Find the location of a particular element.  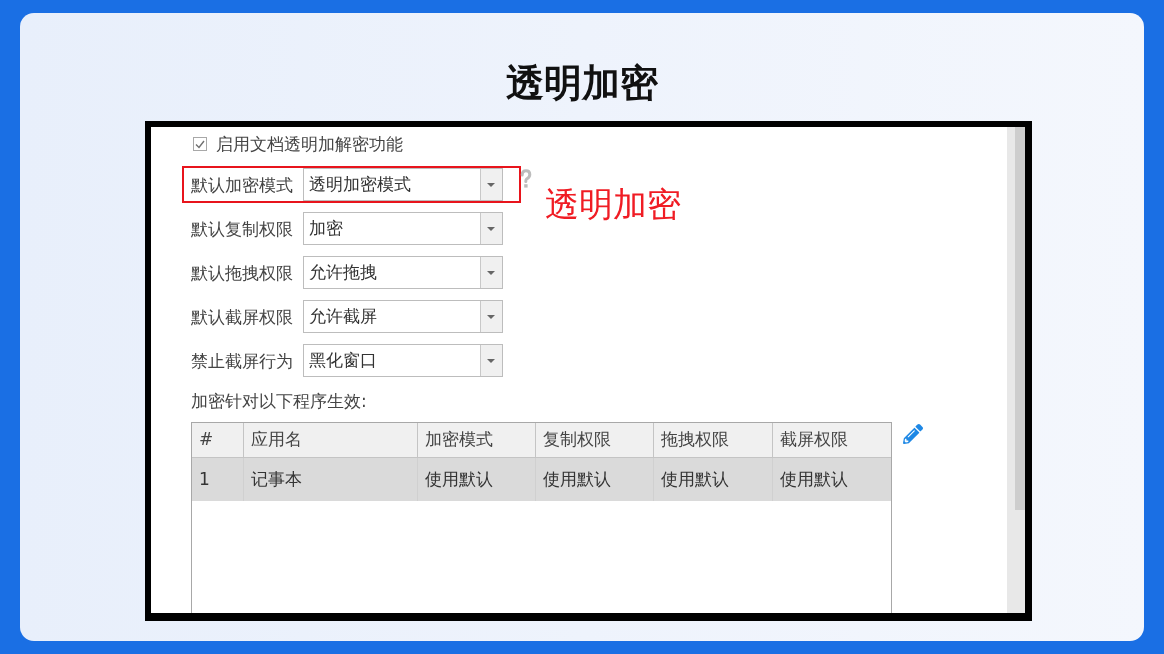

annotation-text: 透明加密 is located at coordinates (613, 204).